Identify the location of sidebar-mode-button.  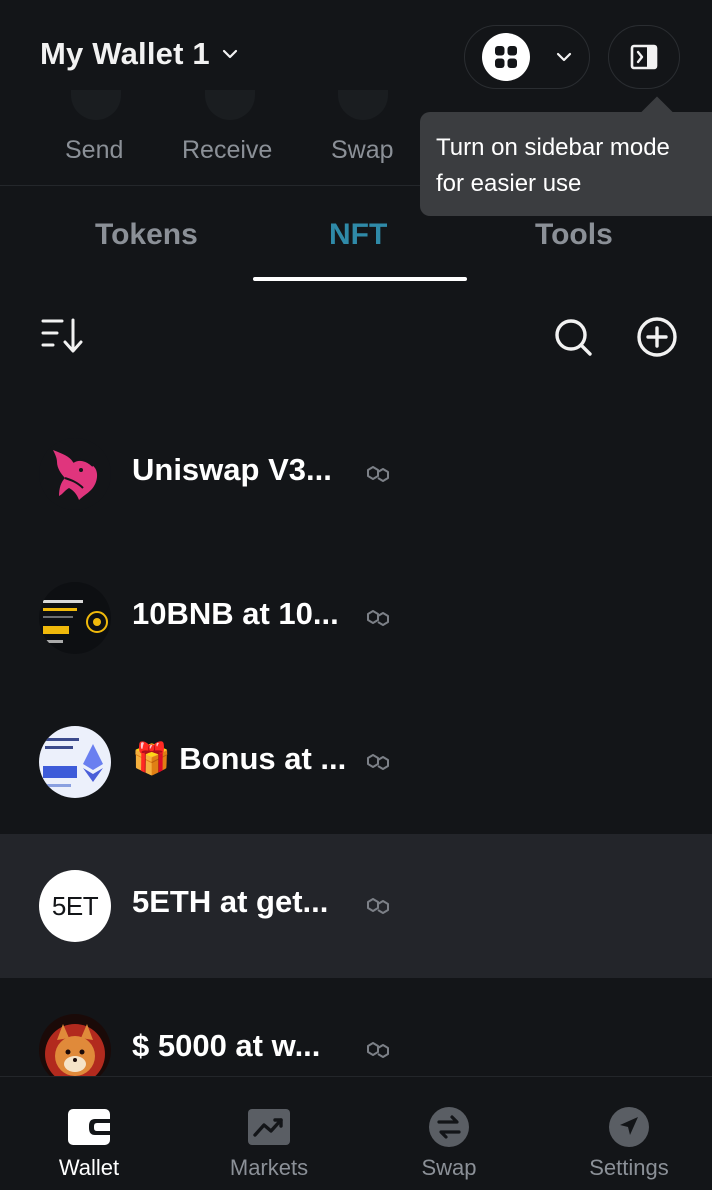
(644, 57).